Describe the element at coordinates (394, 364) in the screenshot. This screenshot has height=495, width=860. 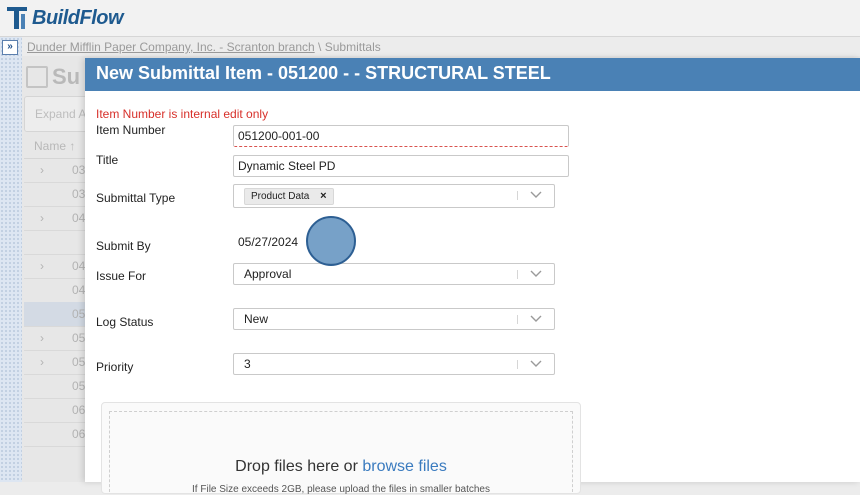
I see `priority-select: 3` at that location.